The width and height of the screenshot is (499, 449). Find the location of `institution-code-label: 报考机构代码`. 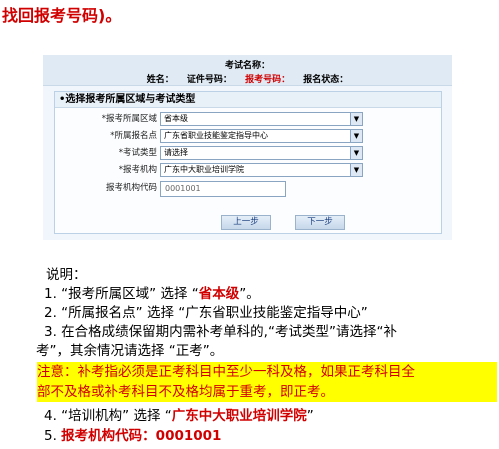

institution-code-label: 报考机构代码 is located at coordinates (131, 188).